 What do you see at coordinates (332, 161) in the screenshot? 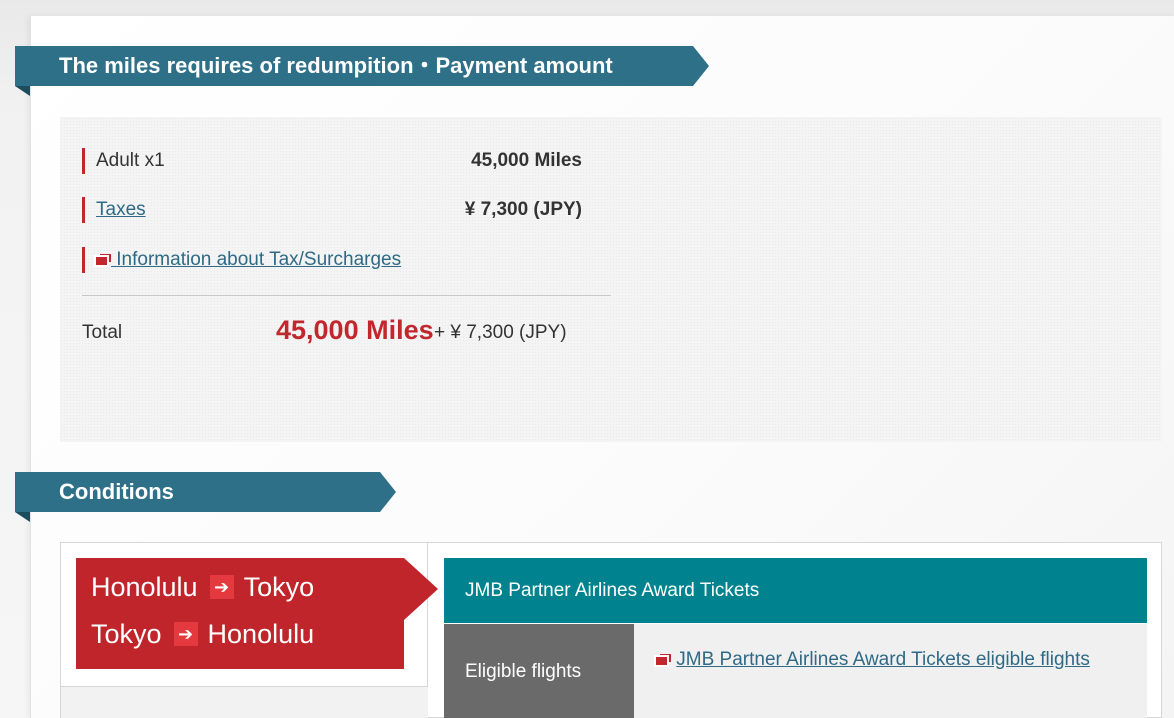
I see `adult-row: Adult x1 45,000 Miles` at bounding box center [332, 161].